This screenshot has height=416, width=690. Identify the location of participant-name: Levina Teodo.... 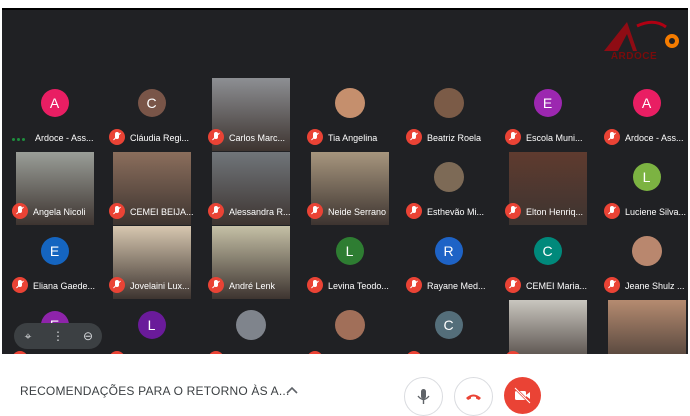
(358, 286).